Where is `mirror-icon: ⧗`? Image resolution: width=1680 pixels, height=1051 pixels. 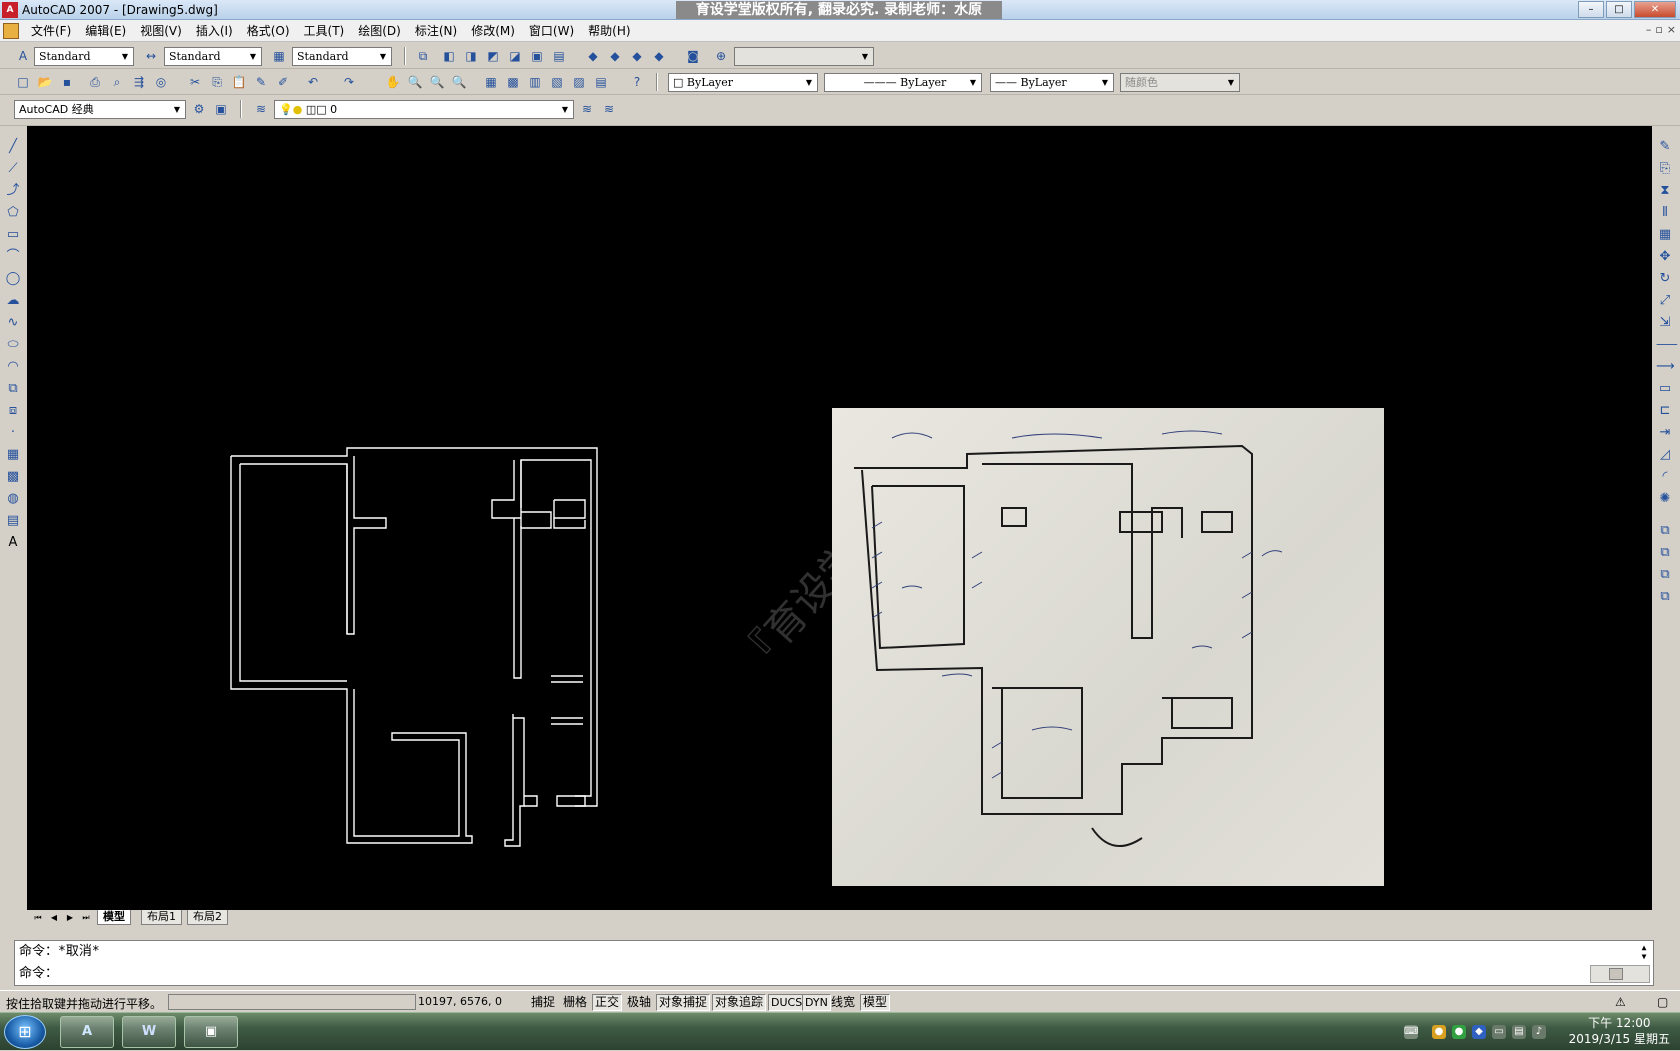 mirror-icon: ⧗ is located at coordinates (1665, 191).